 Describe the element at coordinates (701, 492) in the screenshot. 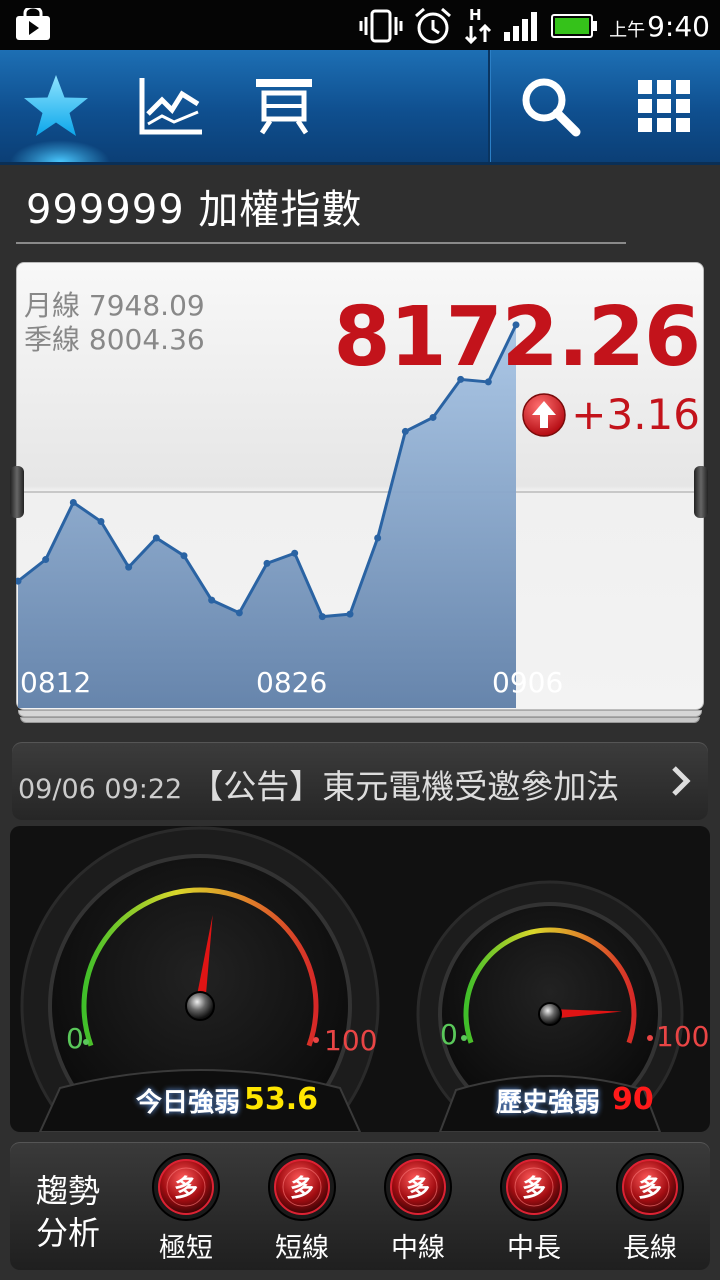

I see `card-hinge-right` at that location.